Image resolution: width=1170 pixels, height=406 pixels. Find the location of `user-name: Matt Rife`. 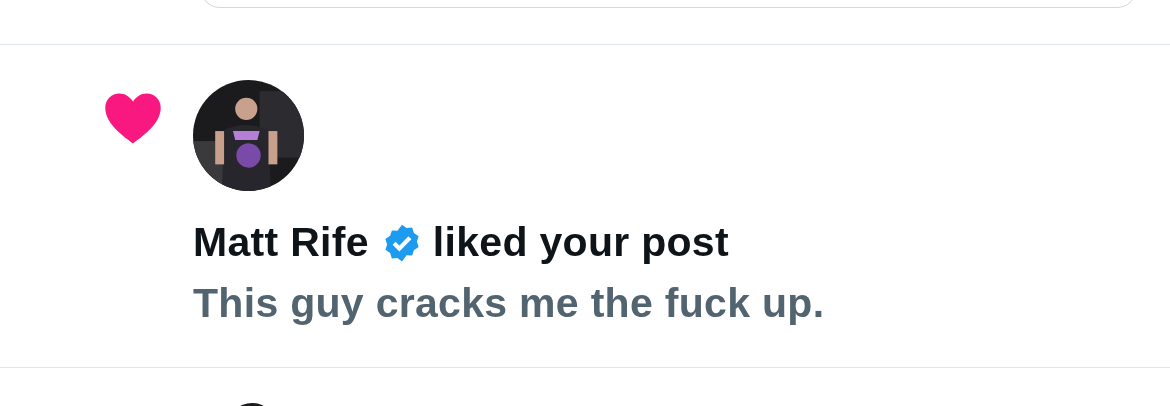

user-name: Matt Rife is located at coordinates (281, 242).